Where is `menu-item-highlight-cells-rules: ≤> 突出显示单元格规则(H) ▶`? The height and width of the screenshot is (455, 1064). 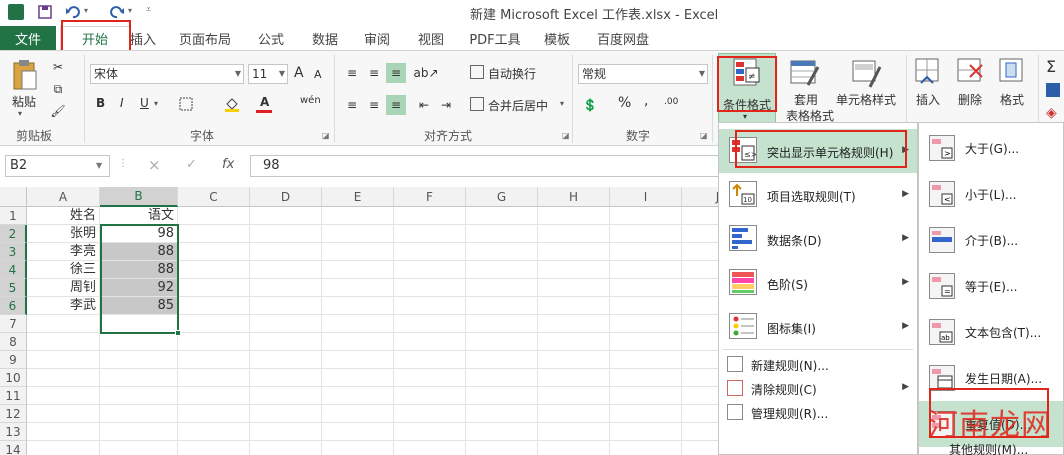 menu-item-highlight-cells-rules: ≤> 突出显示单元格规则(H) ▶ is located at coordinates (818, 151).